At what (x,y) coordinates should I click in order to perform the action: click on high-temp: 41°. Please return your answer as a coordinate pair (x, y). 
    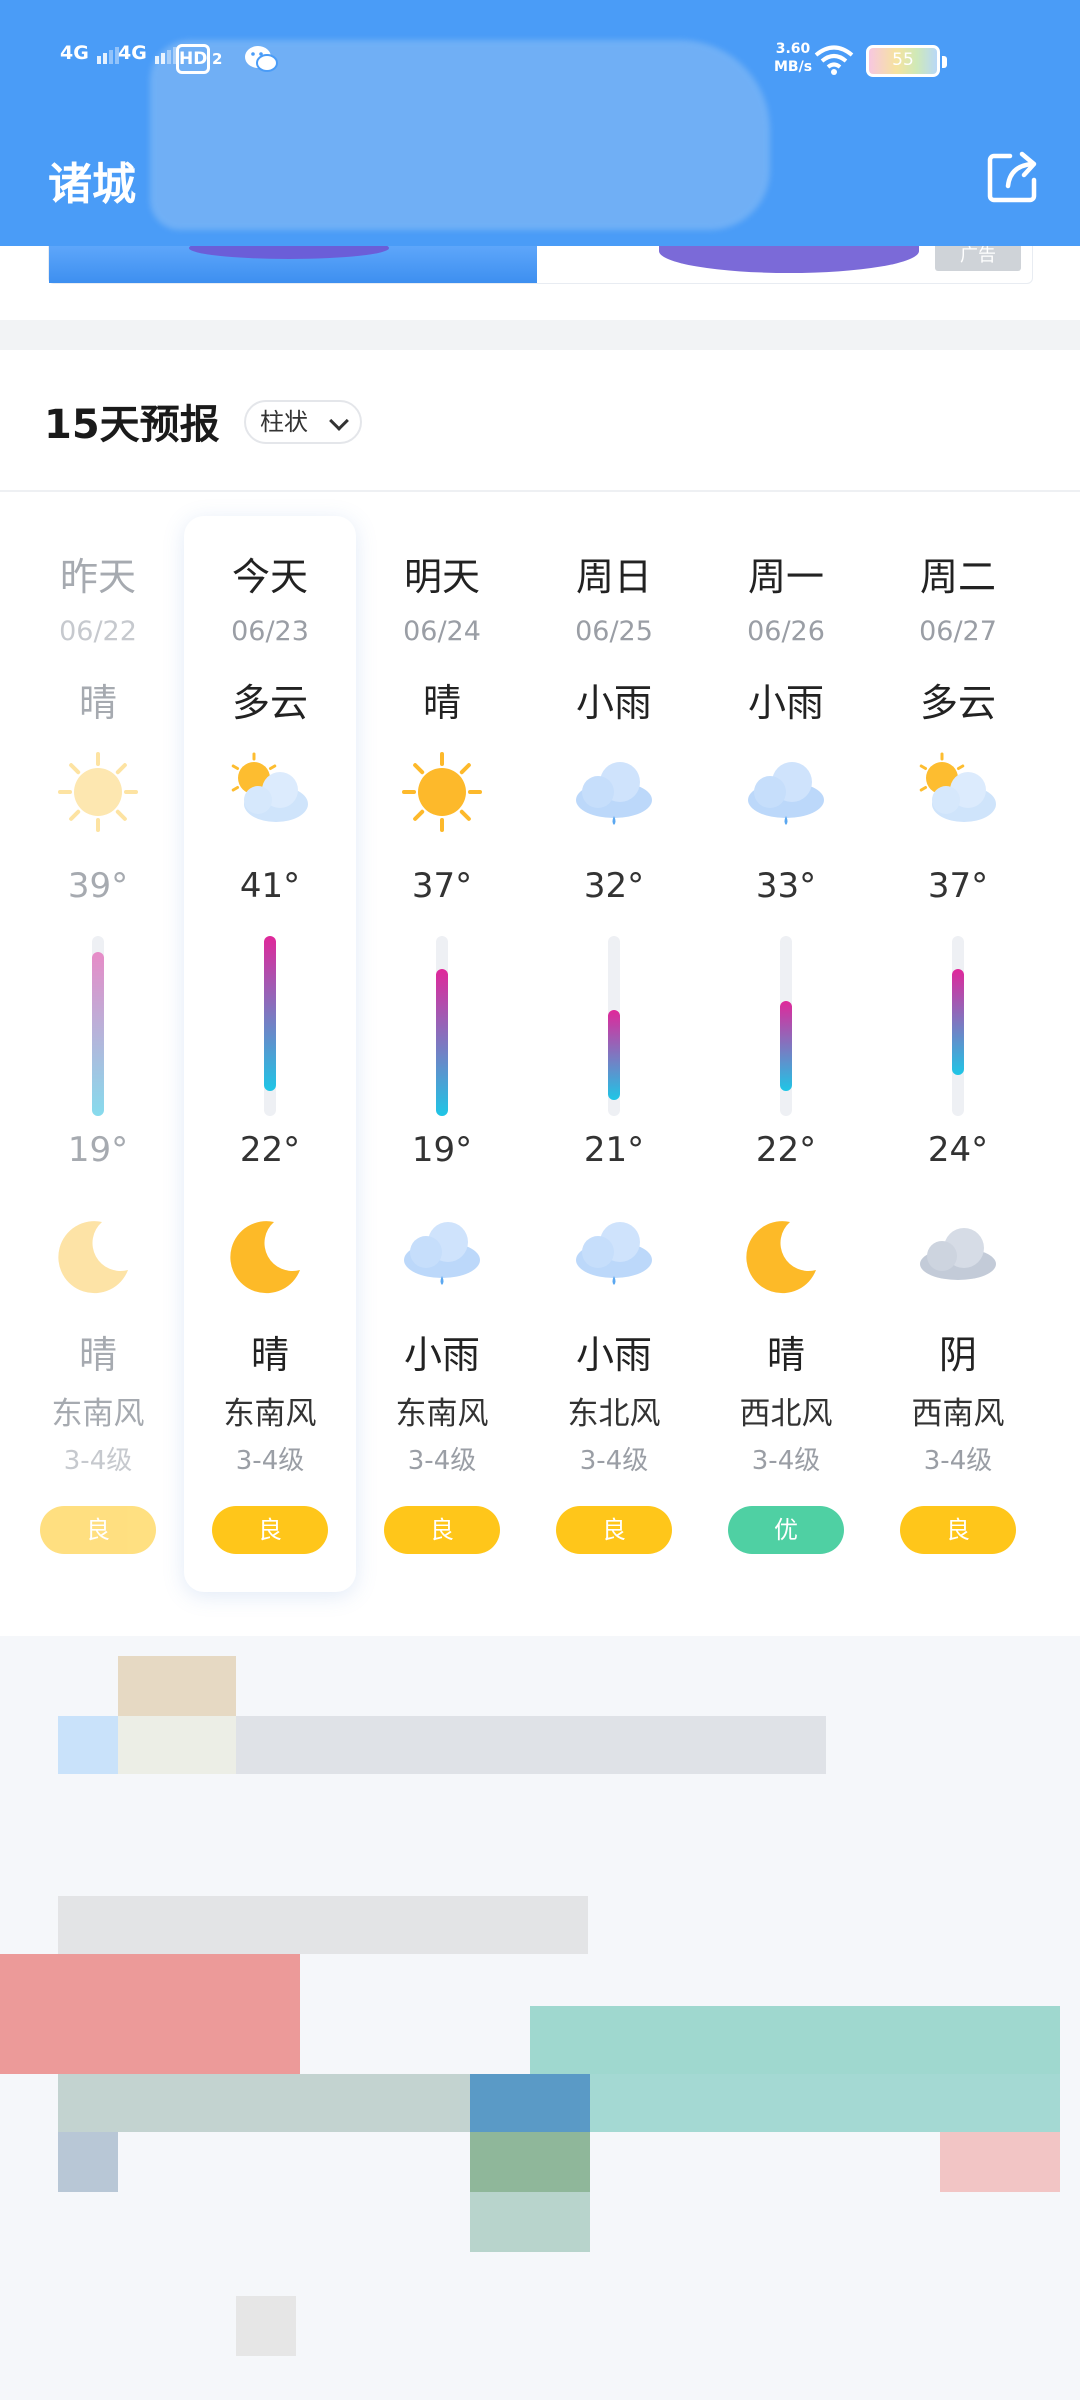
    Looking at the image, I should click on (270, 886).